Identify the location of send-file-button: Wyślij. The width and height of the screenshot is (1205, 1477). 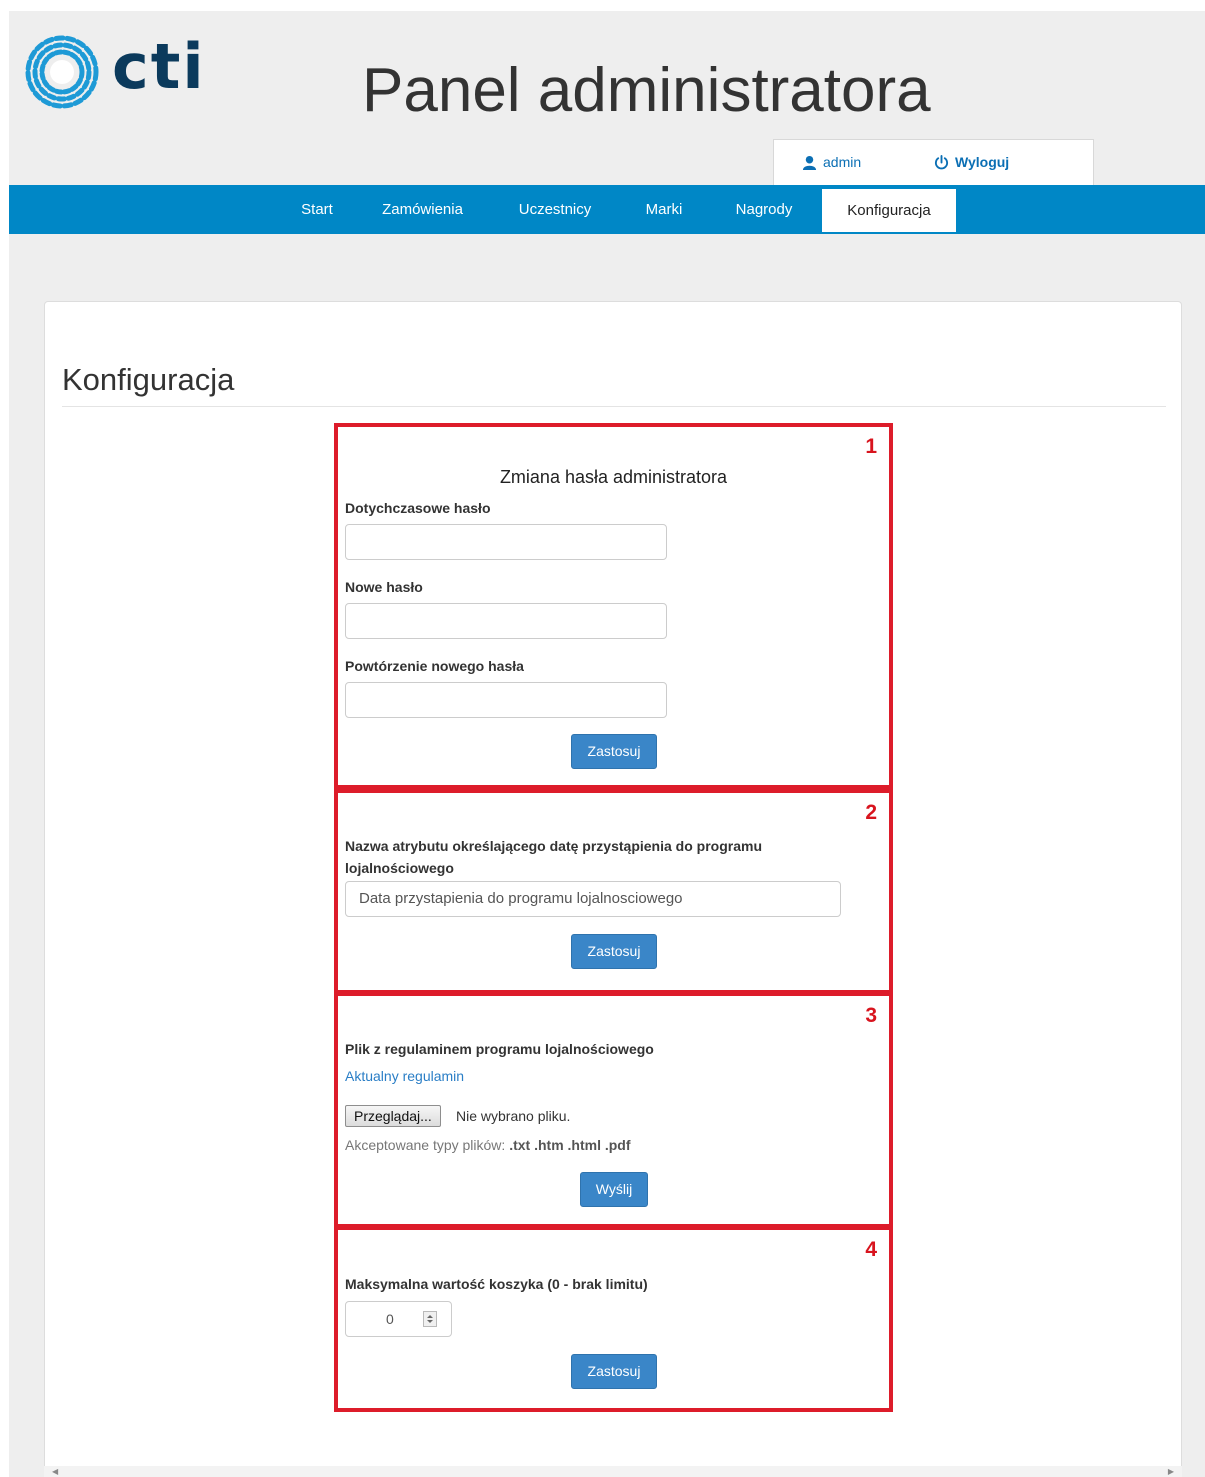
(614, 1189).